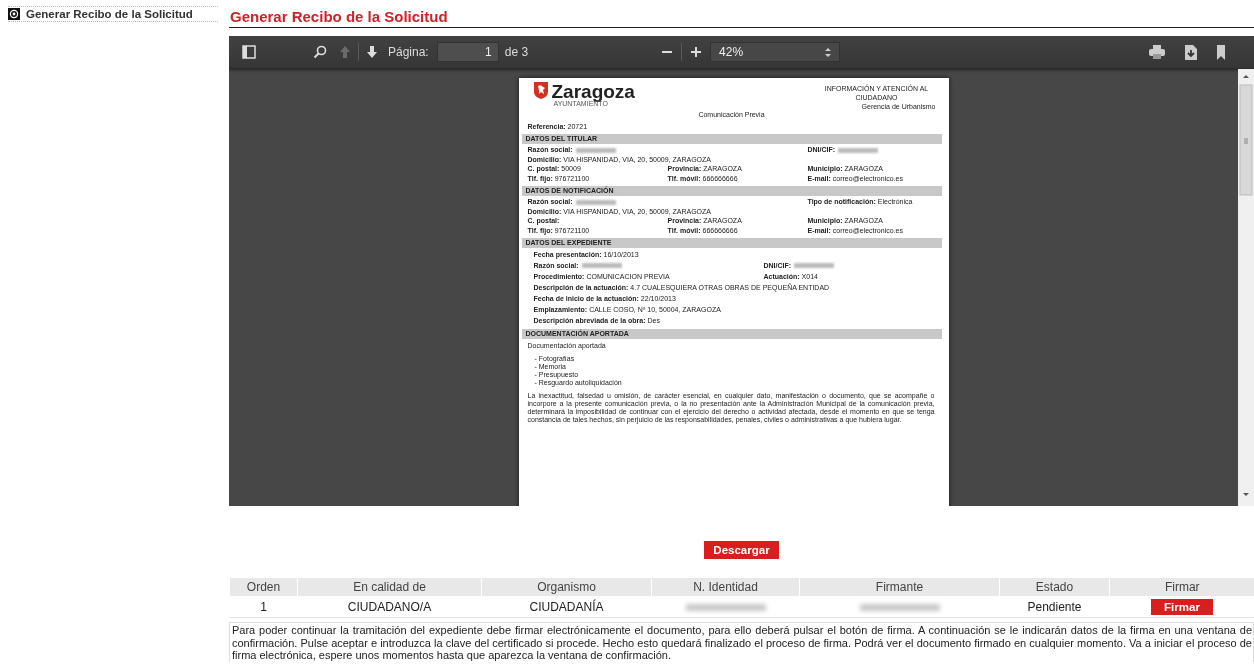  I want to click on page-title: Generar Recibo de la Solicitud, so click(741, 14).